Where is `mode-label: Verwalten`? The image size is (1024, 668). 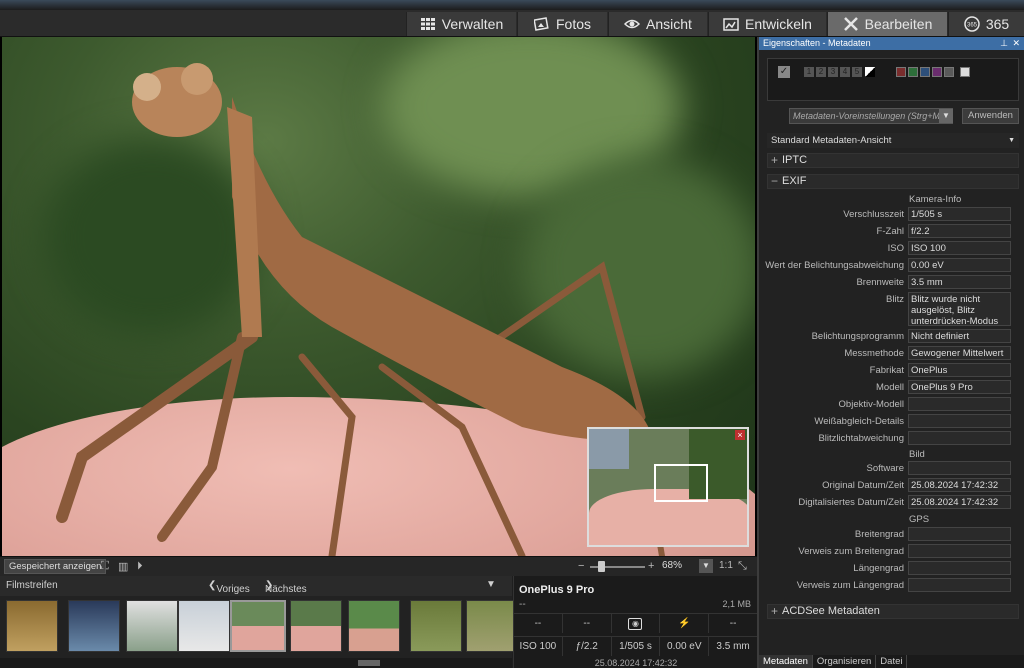
mode-label: Verwalten is located at coordinates (472, 24).